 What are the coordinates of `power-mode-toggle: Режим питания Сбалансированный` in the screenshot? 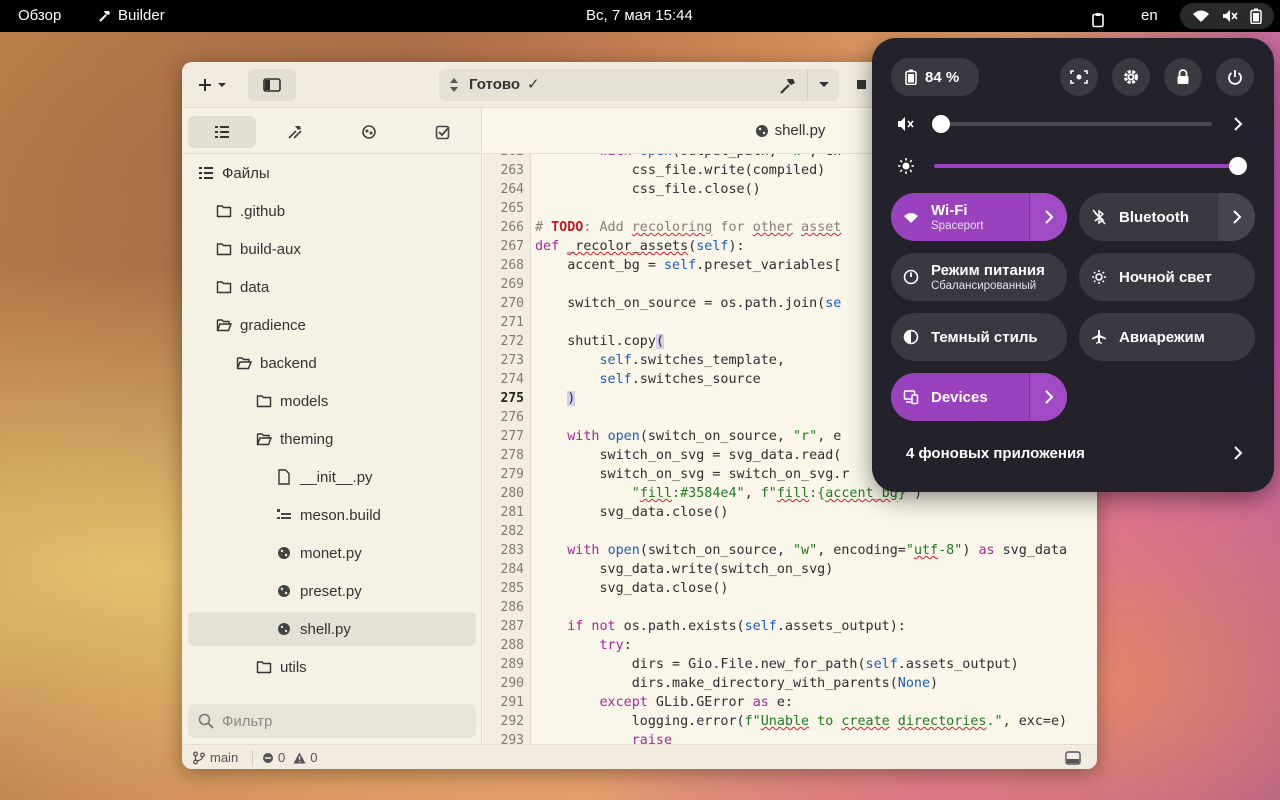 It's located at (979, 277).